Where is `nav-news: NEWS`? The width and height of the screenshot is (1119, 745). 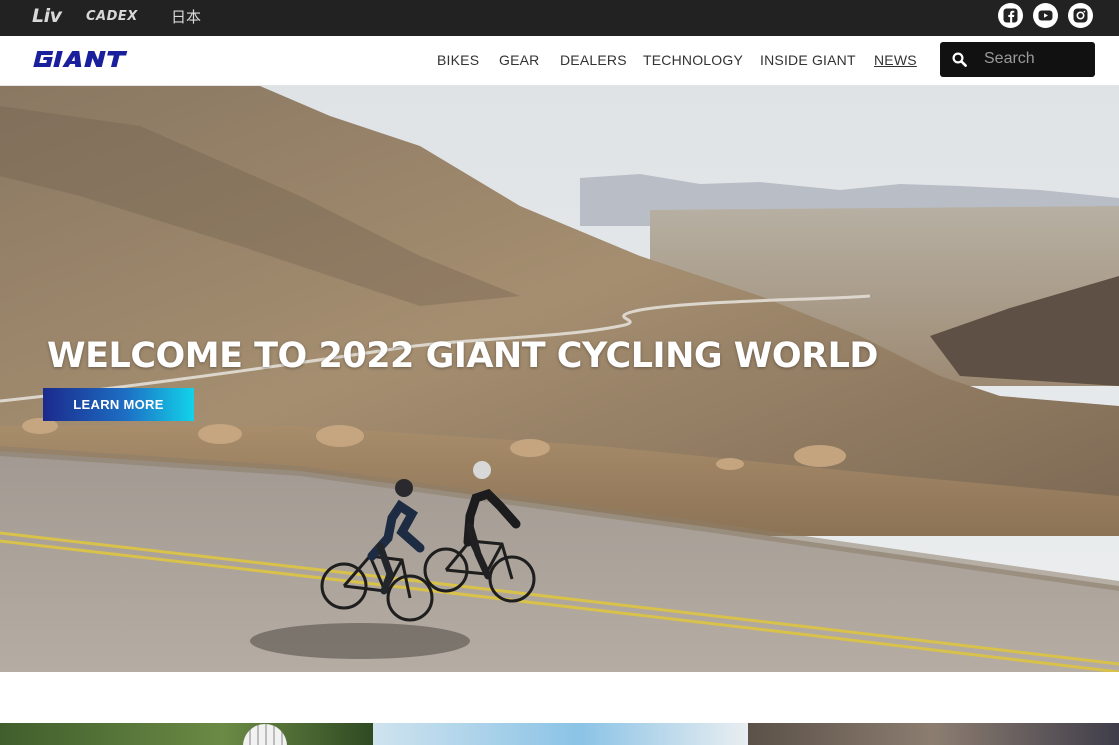
nav-news: NEWS is located at coordinates (895, 60).